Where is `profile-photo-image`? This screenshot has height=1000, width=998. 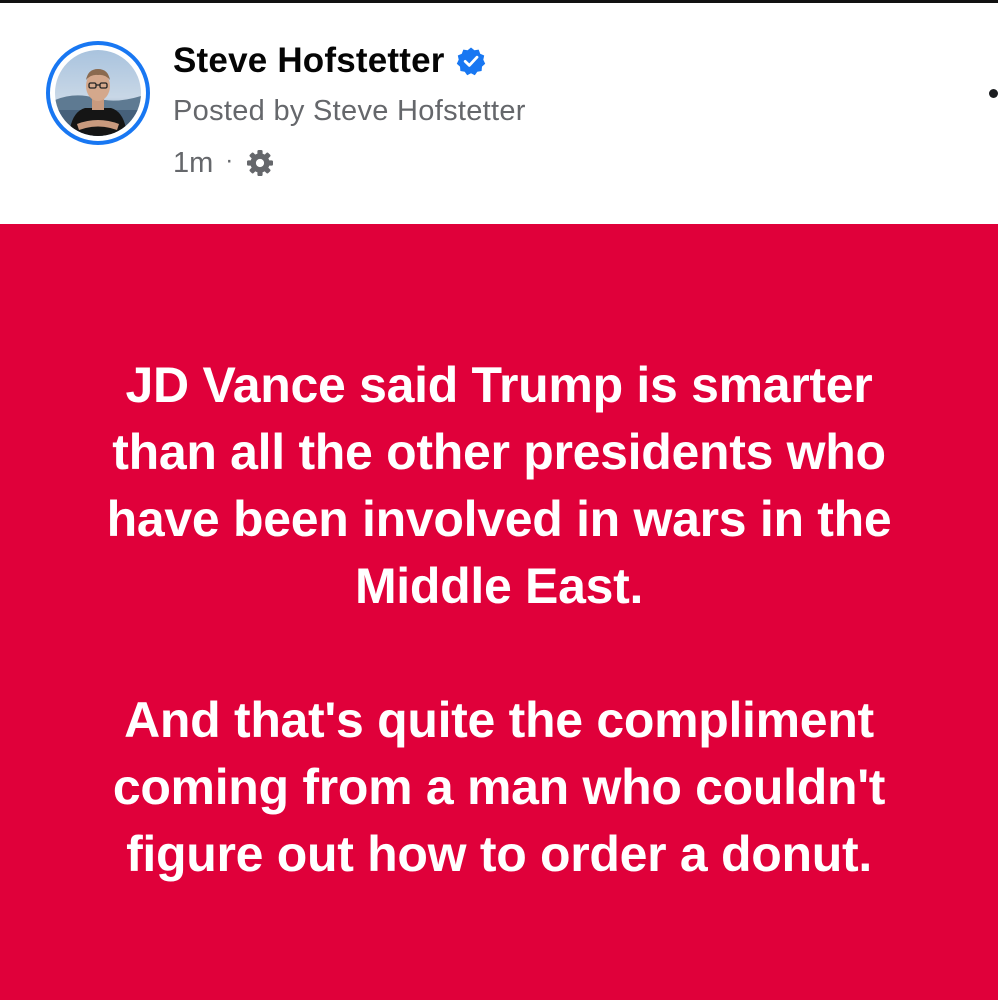 profile-photo-image is located at coordinates (98, 93).